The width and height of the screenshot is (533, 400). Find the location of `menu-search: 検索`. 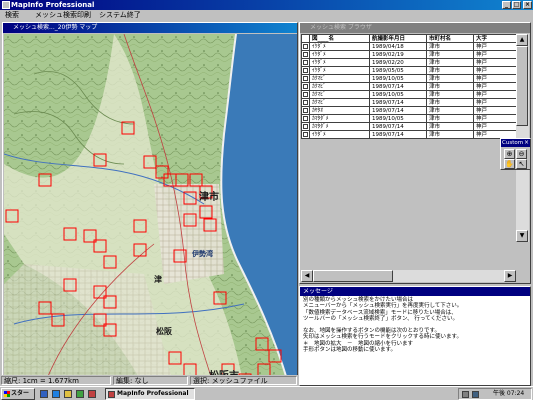

menu-search: 検索 is located at coordinates (12, 15).